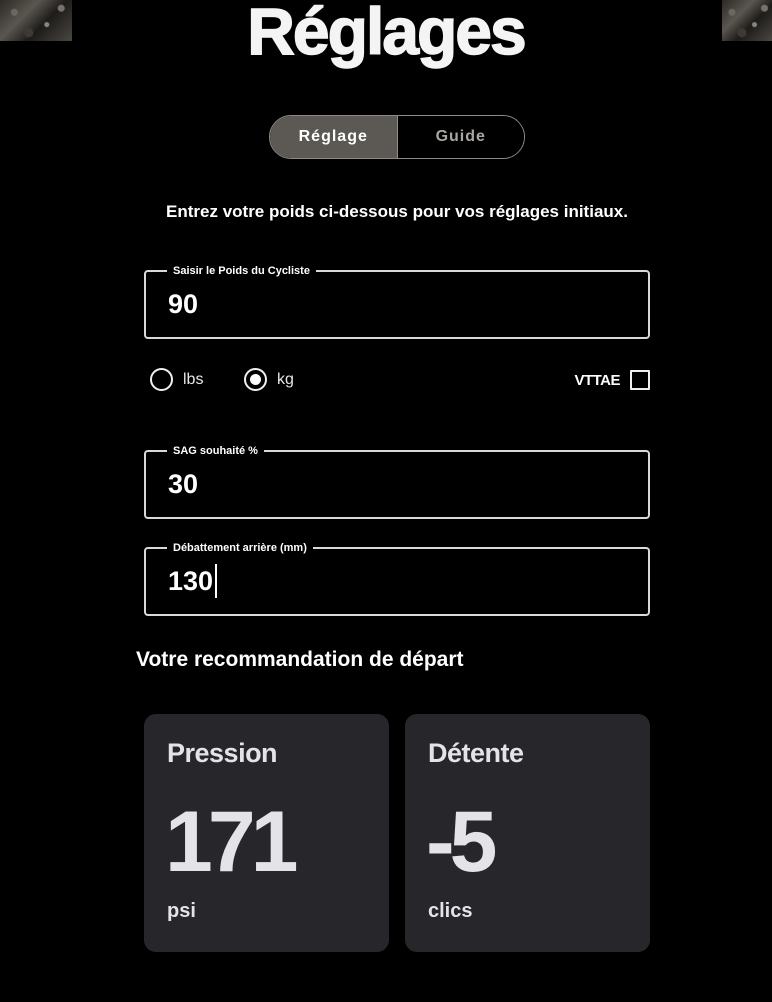  Describe the element at coordinates (183, 484) in the screenshot. I see `sag-value: 30` at that location.